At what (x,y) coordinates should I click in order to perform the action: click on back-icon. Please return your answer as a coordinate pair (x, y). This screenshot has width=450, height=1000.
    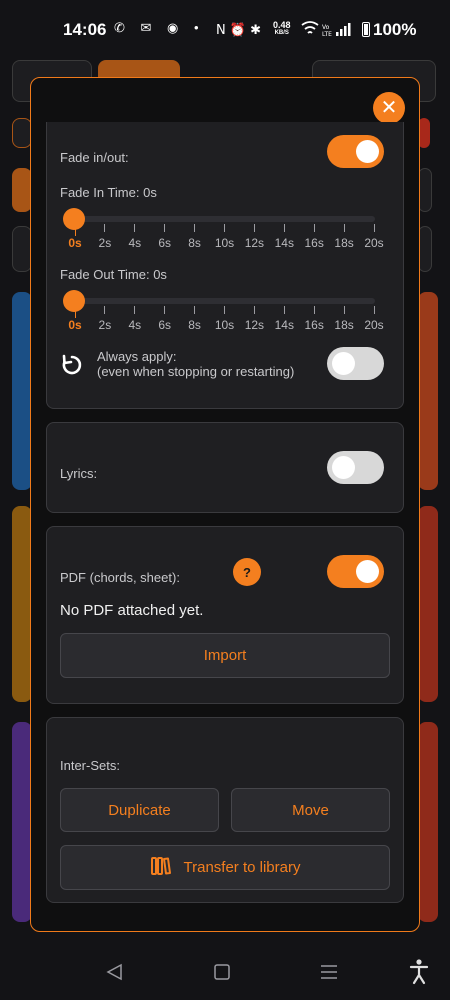
    Looking at the image, I should click on (114, 972).